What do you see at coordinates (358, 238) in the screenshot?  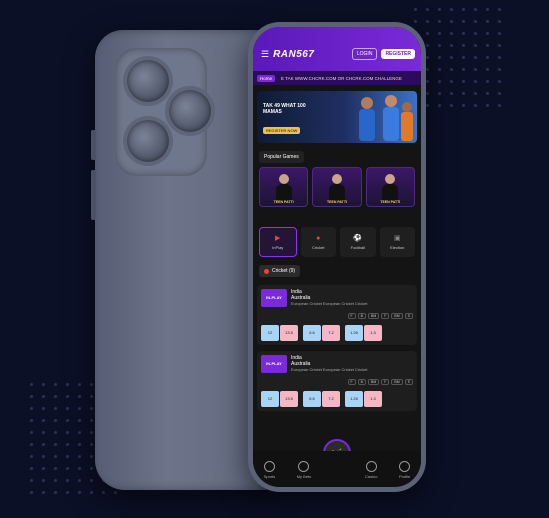 I see `football-icon: ⚽` at bounding box center [358, 238].